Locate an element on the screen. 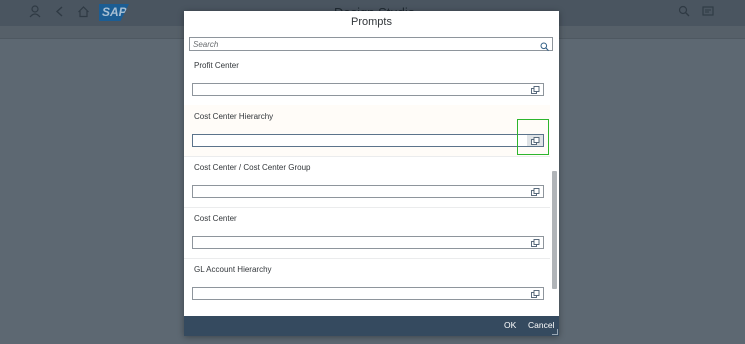  prompt-field-gl-account-hierarchy is located at coordinates (368, 293).